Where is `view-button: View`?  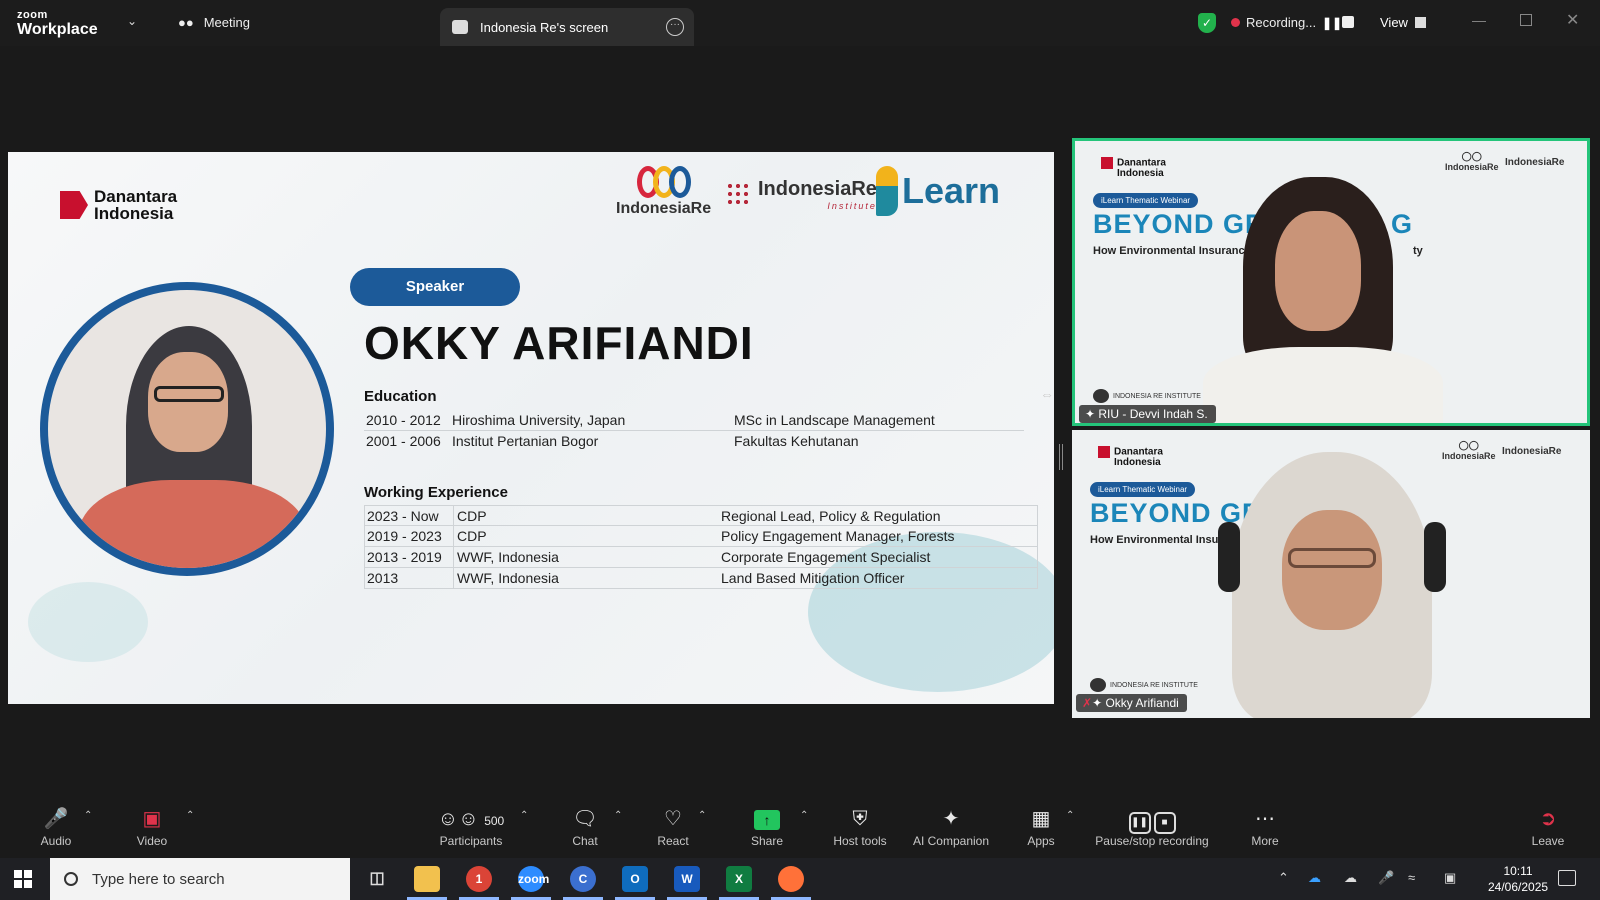
view-button: View is located at coordinates (1394, 22).